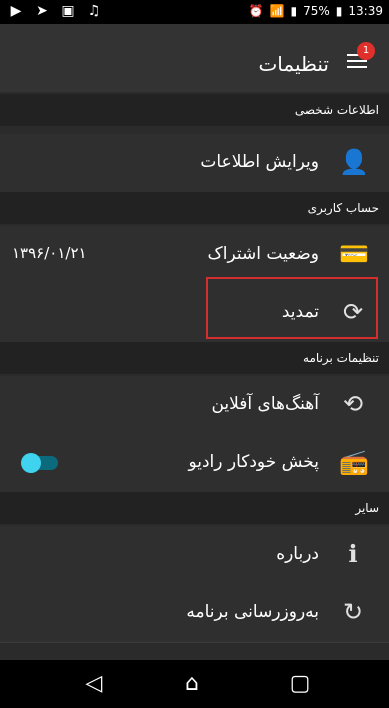  Describe the element at coordinates (365, 11) in the screenshot. I see `status-time: 13:39` at that location.